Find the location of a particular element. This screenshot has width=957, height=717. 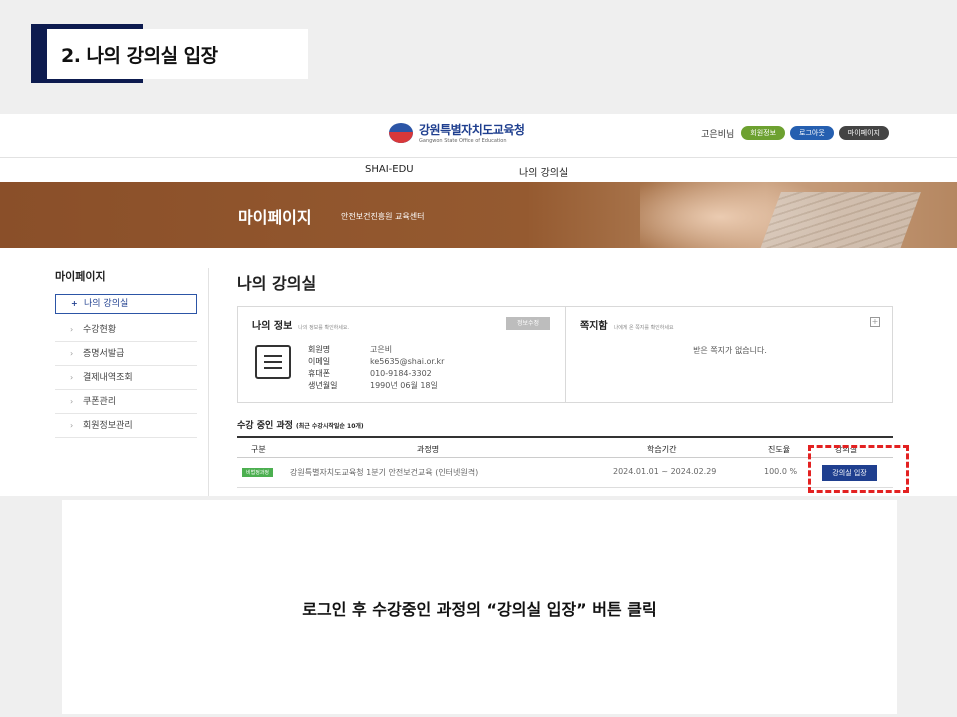

info-value: ke5635@shai.or.kr is located at coordinates (407, 361).